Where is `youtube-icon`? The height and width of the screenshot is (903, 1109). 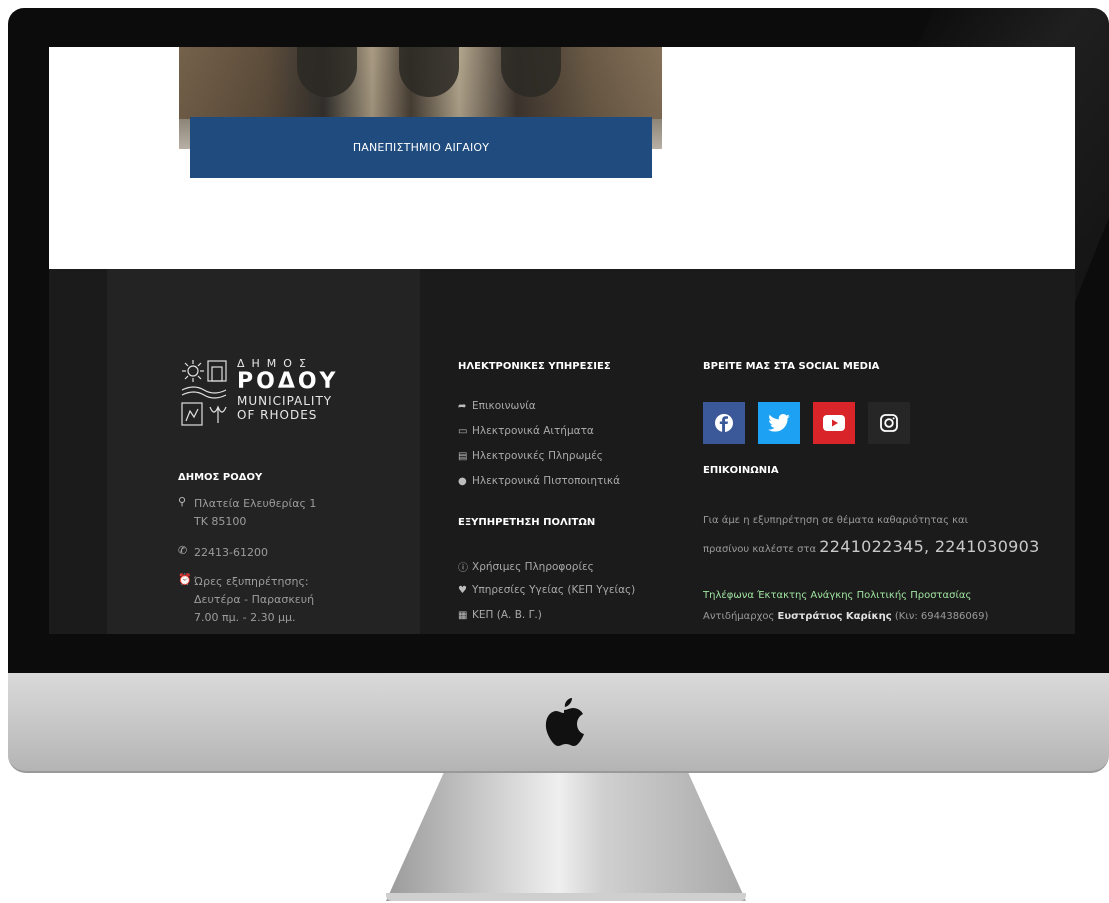
youtube-icon is located at coordinates (834, 423).